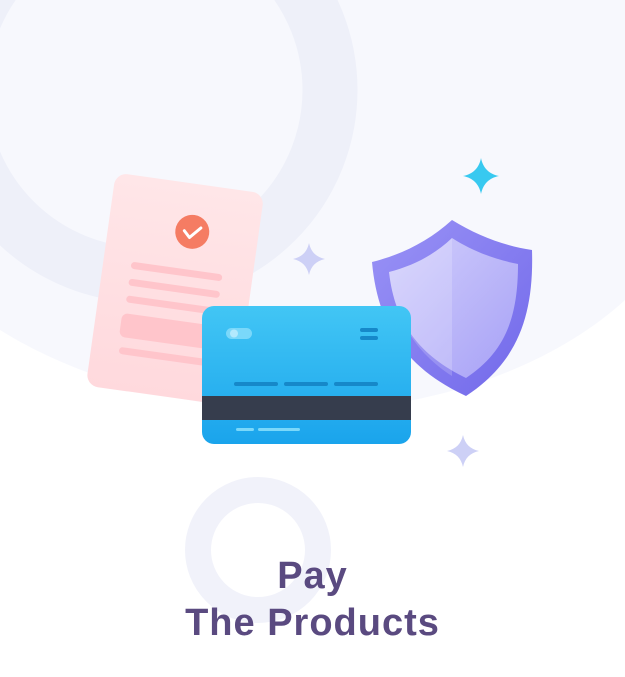 The width and height of the screenshot is (625, 677). What do you see at coordinates (306, 408) in the screenshot?
I see `card-magnetic-stripe` at bounding box center [306, 408].